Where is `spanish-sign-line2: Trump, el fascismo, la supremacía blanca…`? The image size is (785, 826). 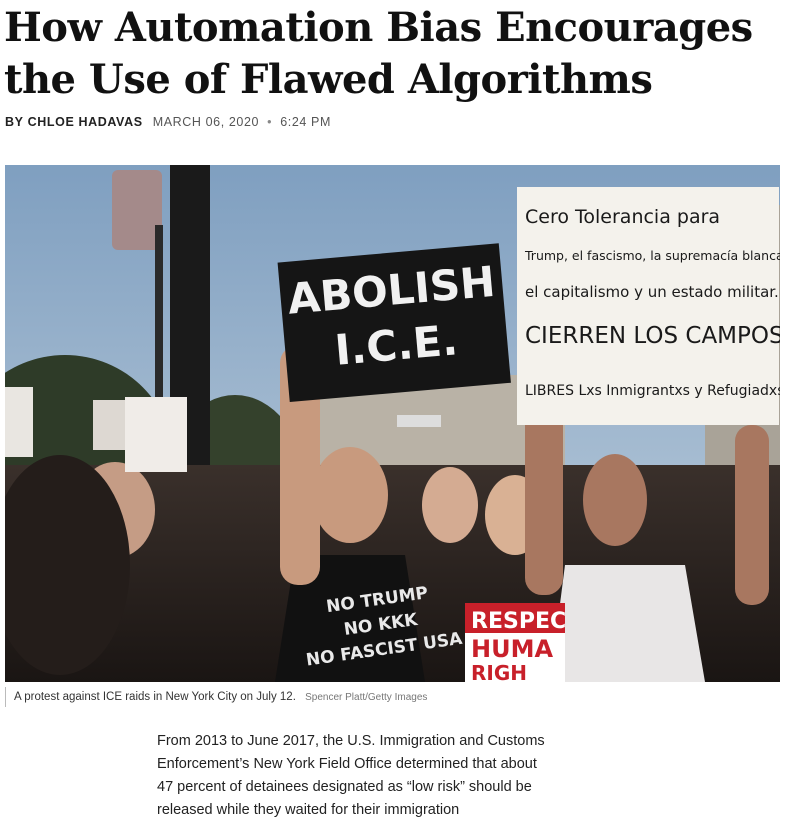 spanish-sign-line2: Trump, el fascismo, la supremacía blanca… is located at coordinates (652, 255).